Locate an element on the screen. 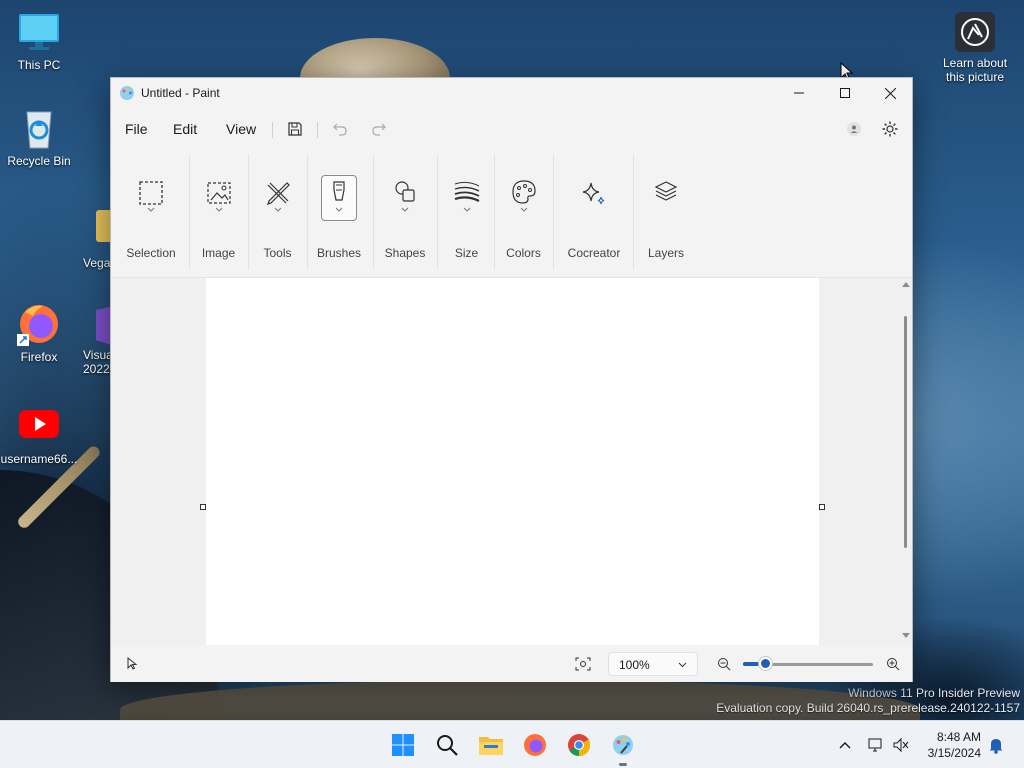 The width and height of the screenshot is (1024, 768). zoom-in-button is located at coordinates (893, 664).